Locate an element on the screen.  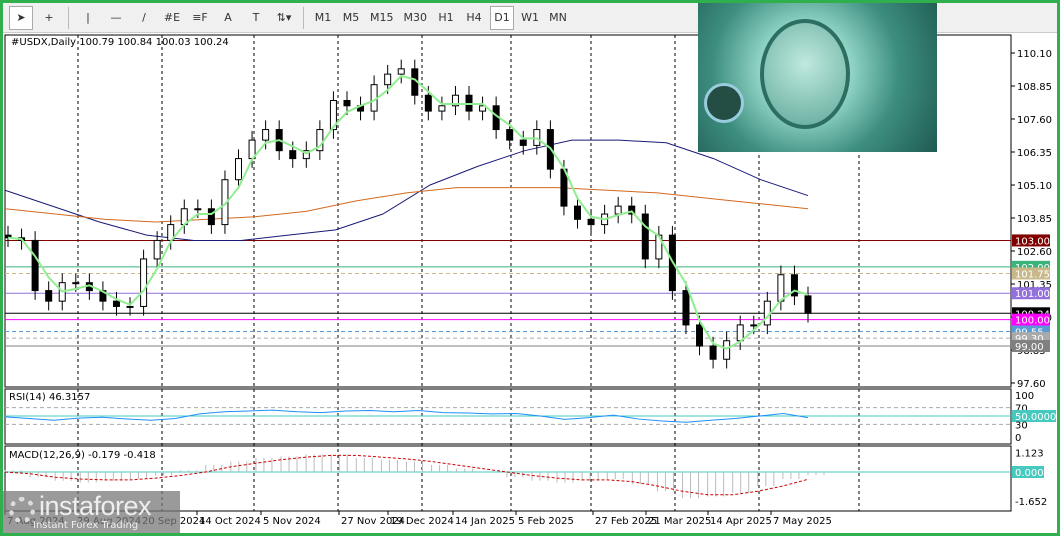
cursor-icon: ➤ is located at coordinates (21, 17).